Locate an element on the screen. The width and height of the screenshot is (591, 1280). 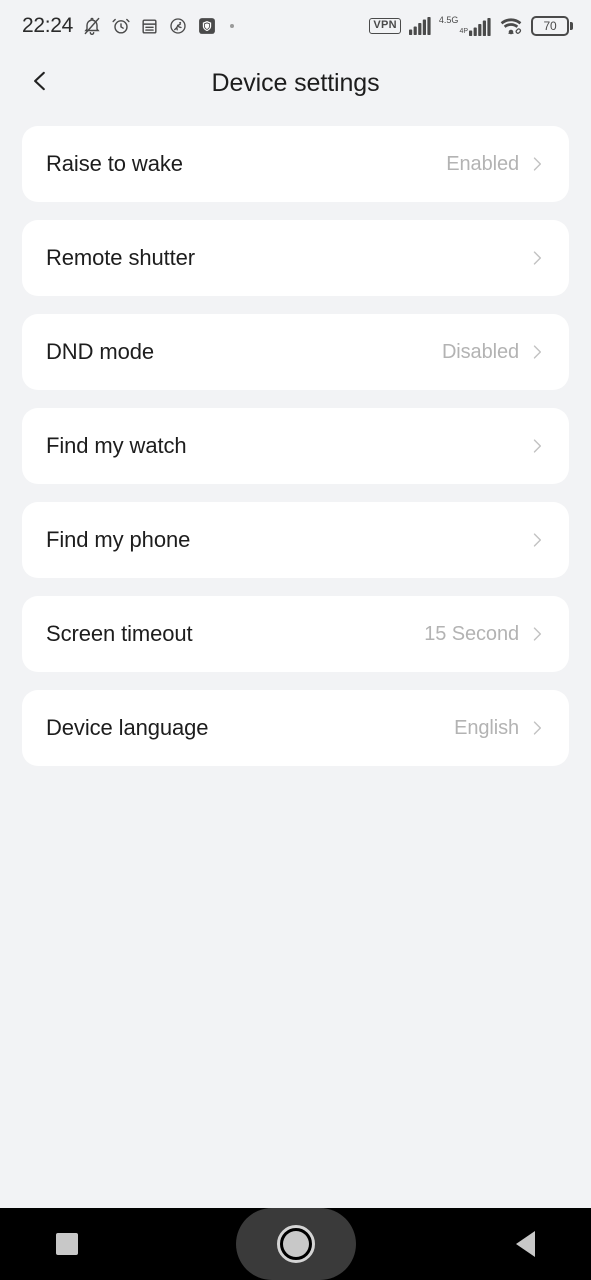
status-bar-clock: 22:24 is located at coordinates (48, 25).